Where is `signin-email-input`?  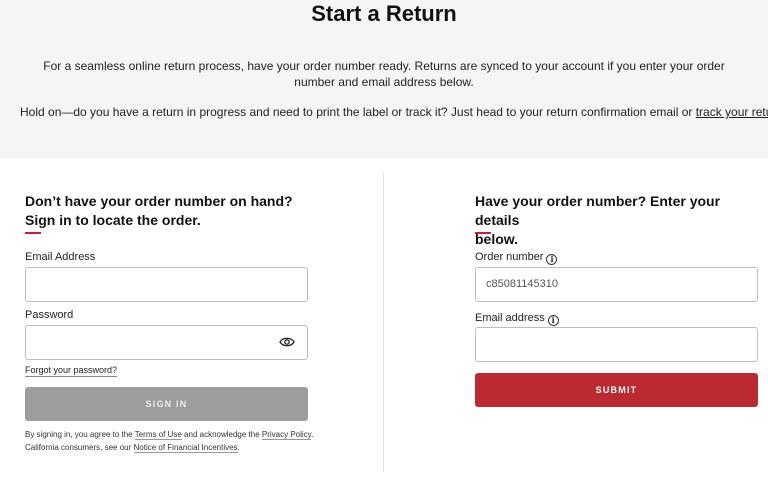 signin-email-input is located at coordinates (166, 284).